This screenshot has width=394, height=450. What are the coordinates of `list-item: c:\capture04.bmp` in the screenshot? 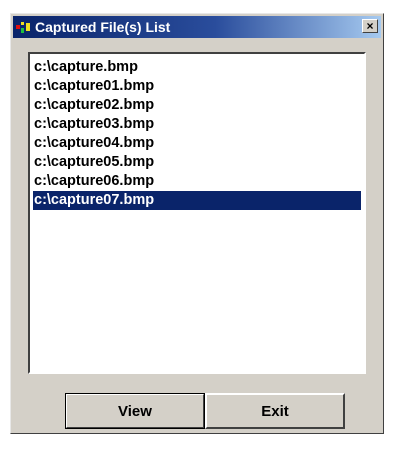 It's located at (197, 143).